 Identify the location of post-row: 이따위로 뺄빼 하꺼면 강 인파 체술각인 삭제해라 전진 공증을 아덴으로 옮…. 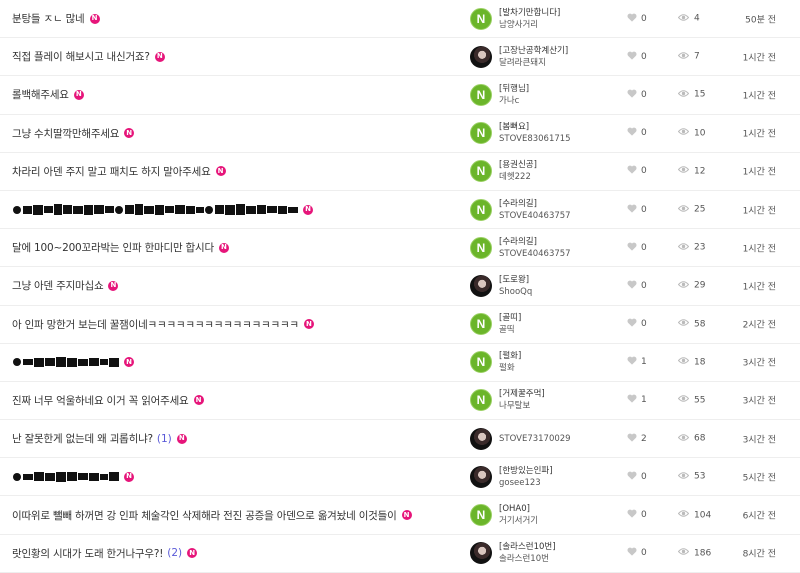
(400, 515).